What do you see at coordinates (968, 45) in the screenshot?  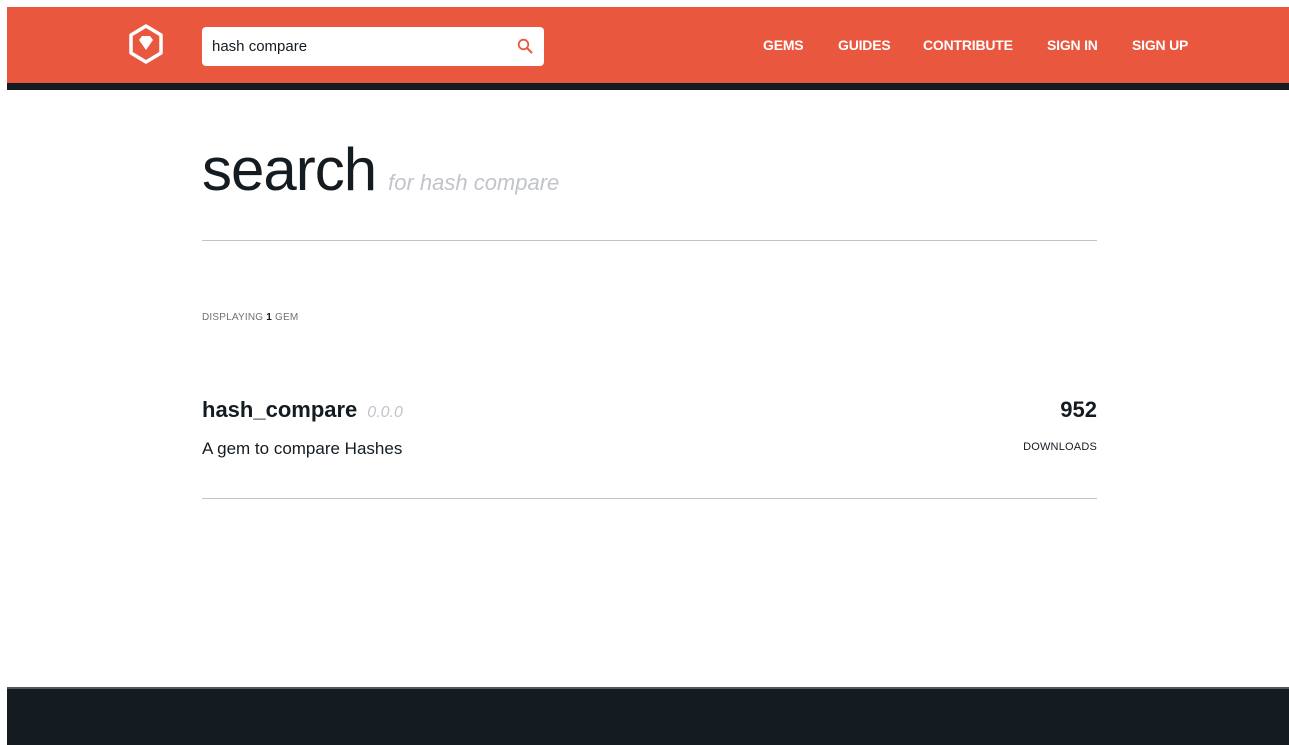 I see `nav-contribute: CONTRIBUTE` at bounding box center [968, 45].